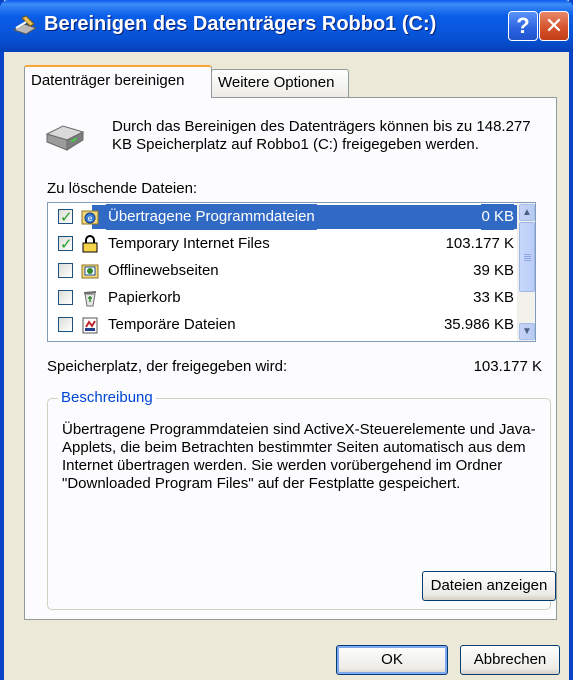 This screenshot has height=680, width=573. What do you see at coordinates (493, 270) in the screenshot?
I see `file-size: 39 KB` at bounding box center [493, 270].